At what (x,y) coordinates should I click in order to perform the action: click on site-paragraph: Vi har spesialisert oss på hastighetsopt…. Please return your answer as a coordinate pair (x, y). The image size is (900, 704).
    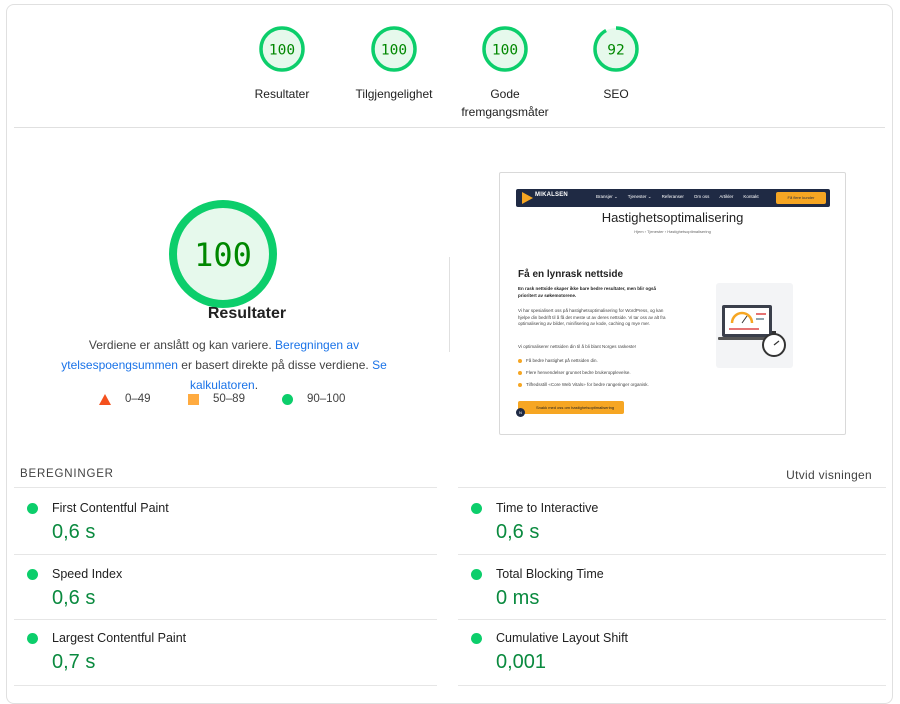
    Looking at the image, I should click on (592, 317).